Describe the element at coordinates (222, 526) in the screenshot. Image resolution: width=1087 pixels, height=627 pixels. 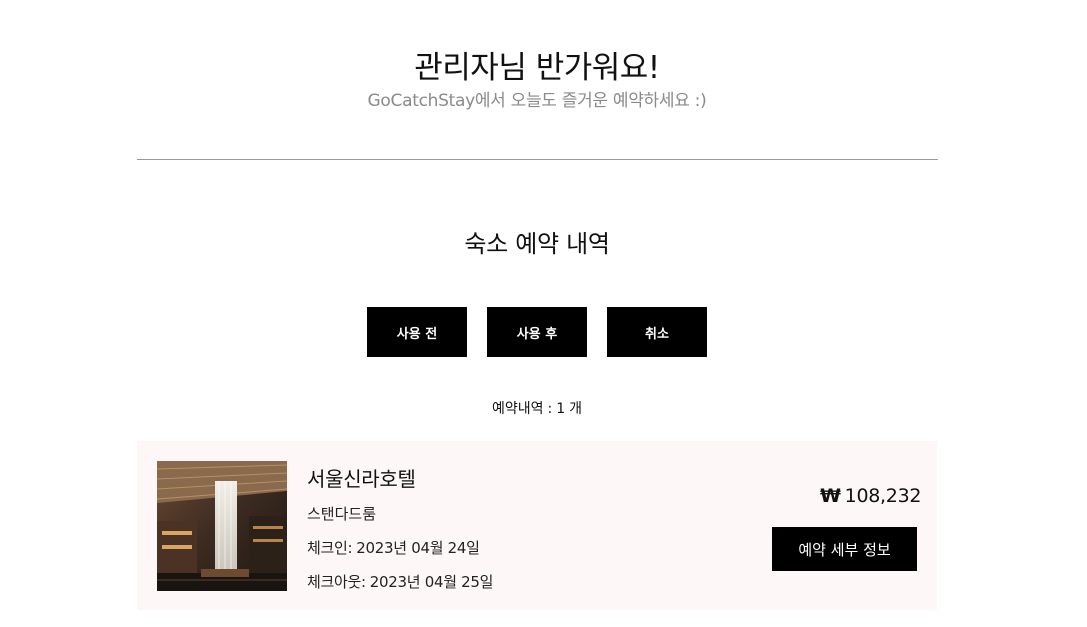
I see `hotel-lobby-photo` at that location.